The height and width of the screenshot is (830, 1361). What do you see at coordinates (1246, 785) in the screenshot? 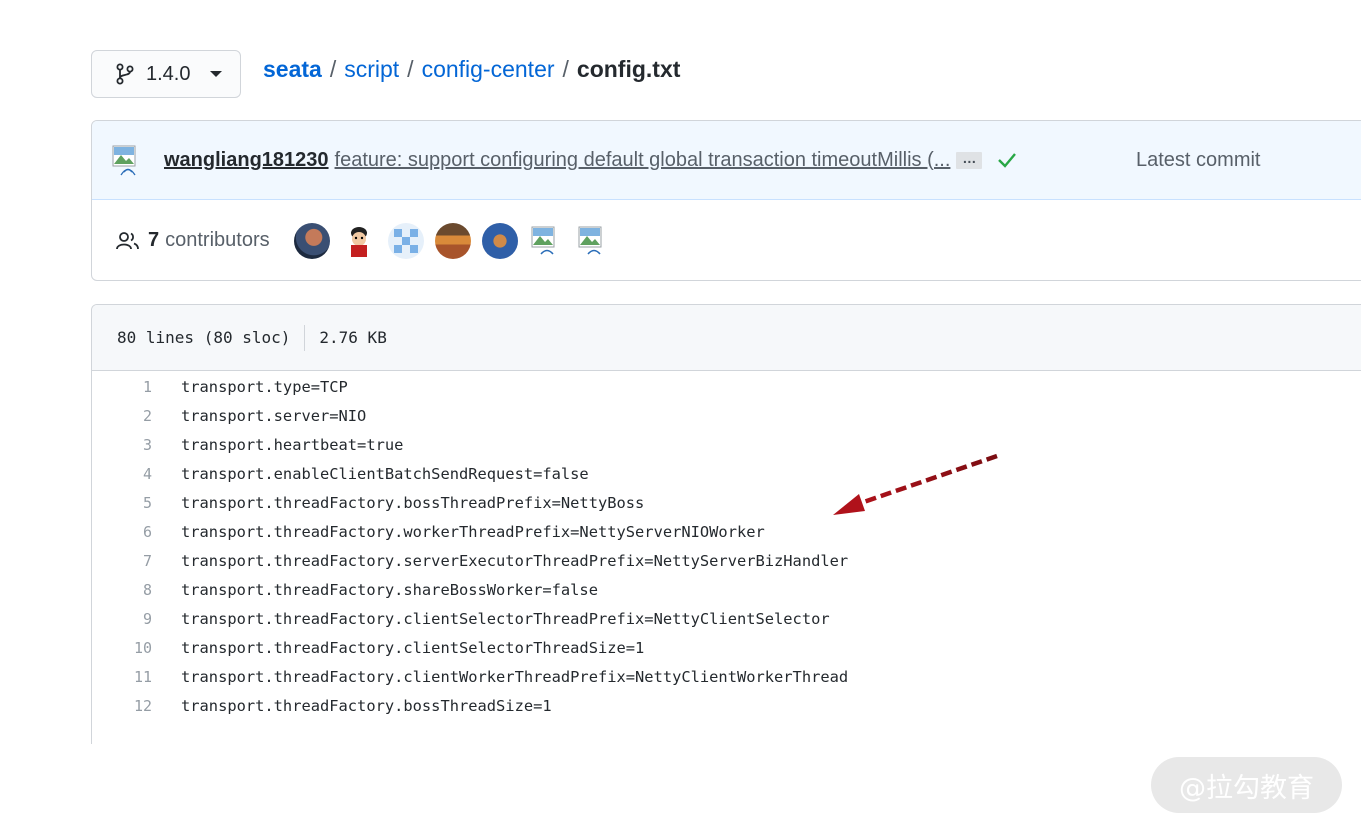
I see `watermark-badge: @拉勾教育` at bounding box center [1246, 785].